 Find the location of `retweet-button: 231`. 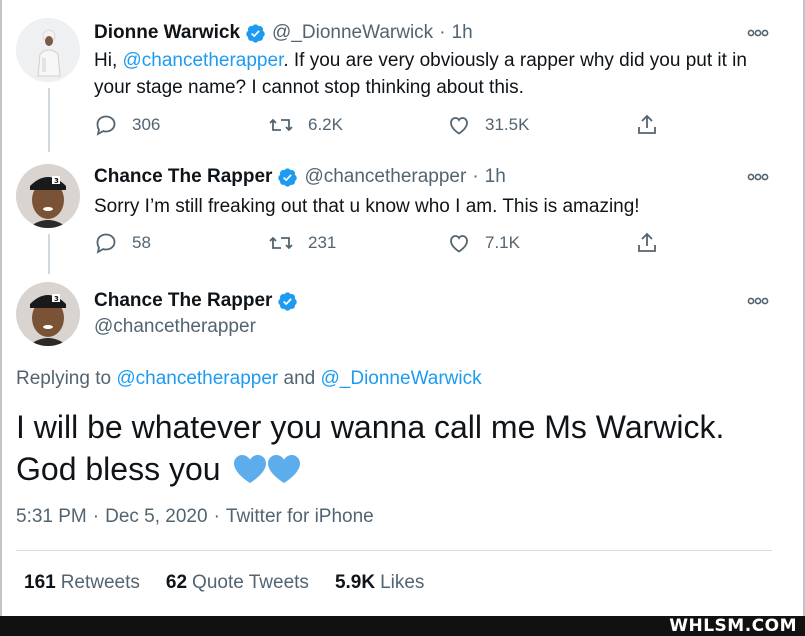

retweet-button: 231 is located at coordinates (302, 243).